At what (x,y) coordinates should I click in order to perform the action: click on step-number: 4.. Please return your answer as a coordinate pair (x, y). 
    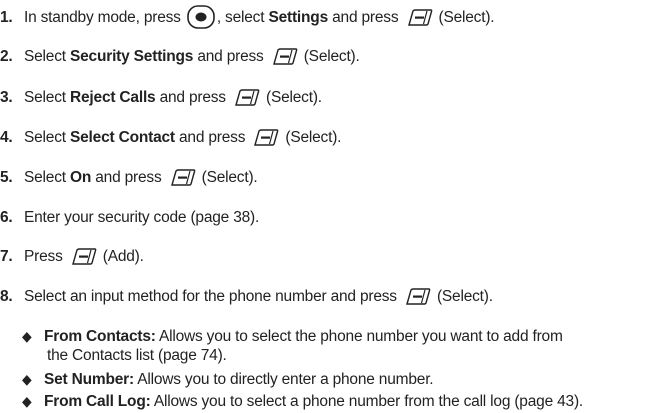
    Looking at the image, I should click on (6, 137).